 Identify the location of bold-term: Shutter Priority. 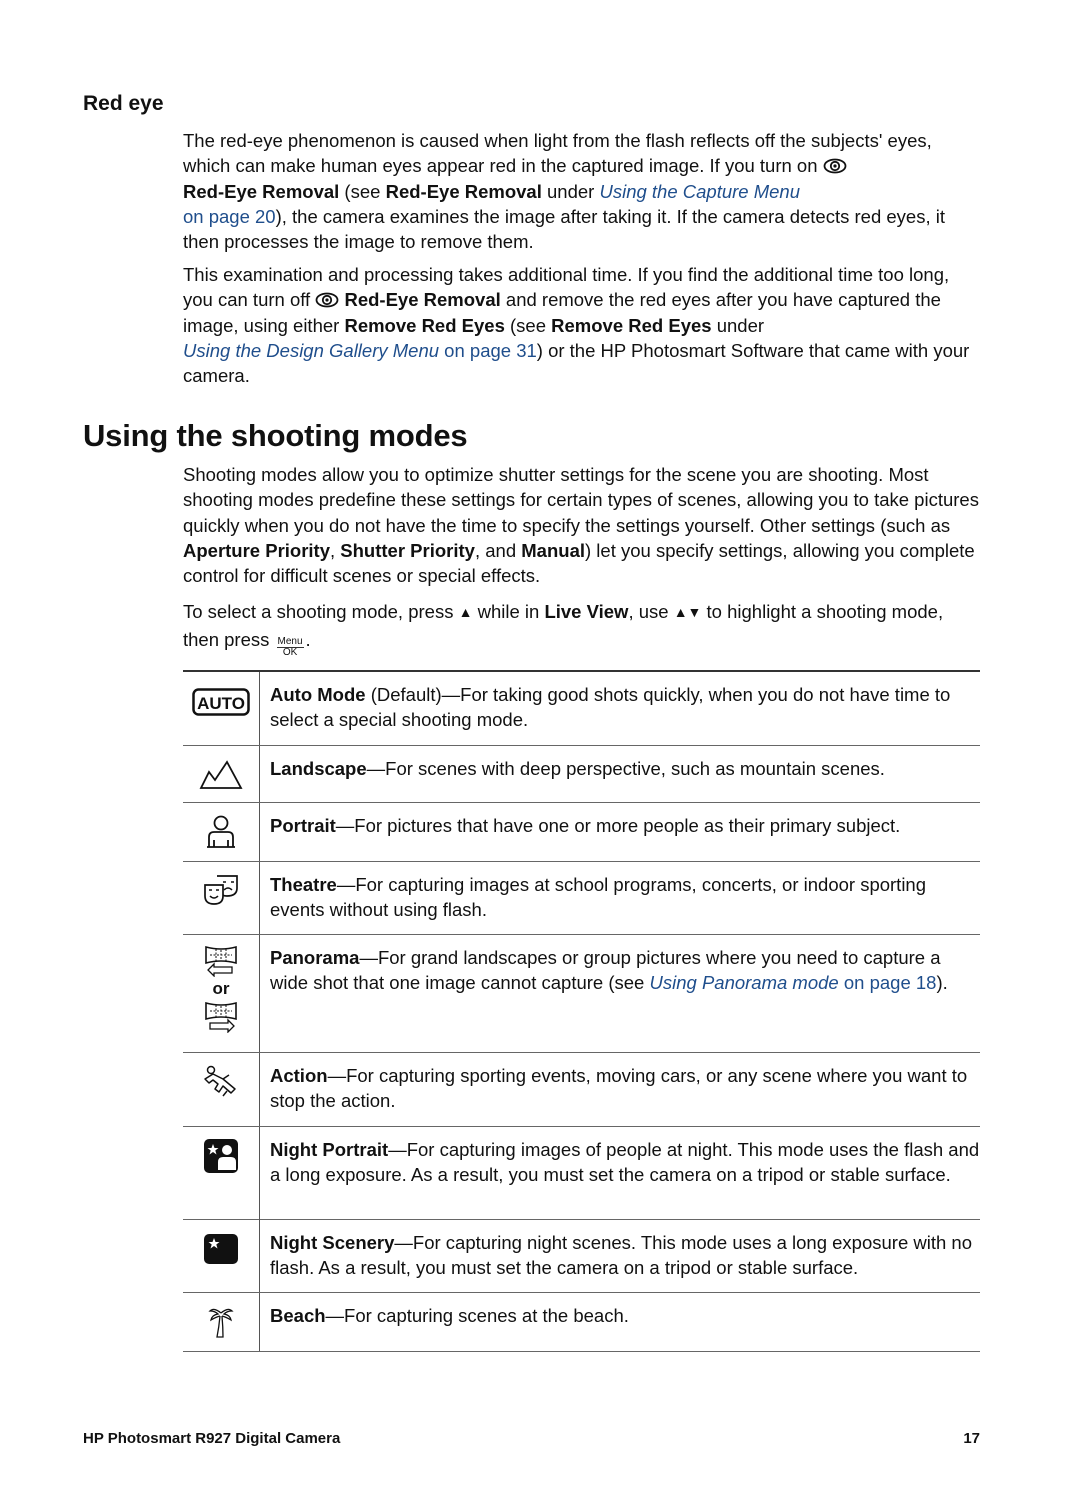
(407, 550).